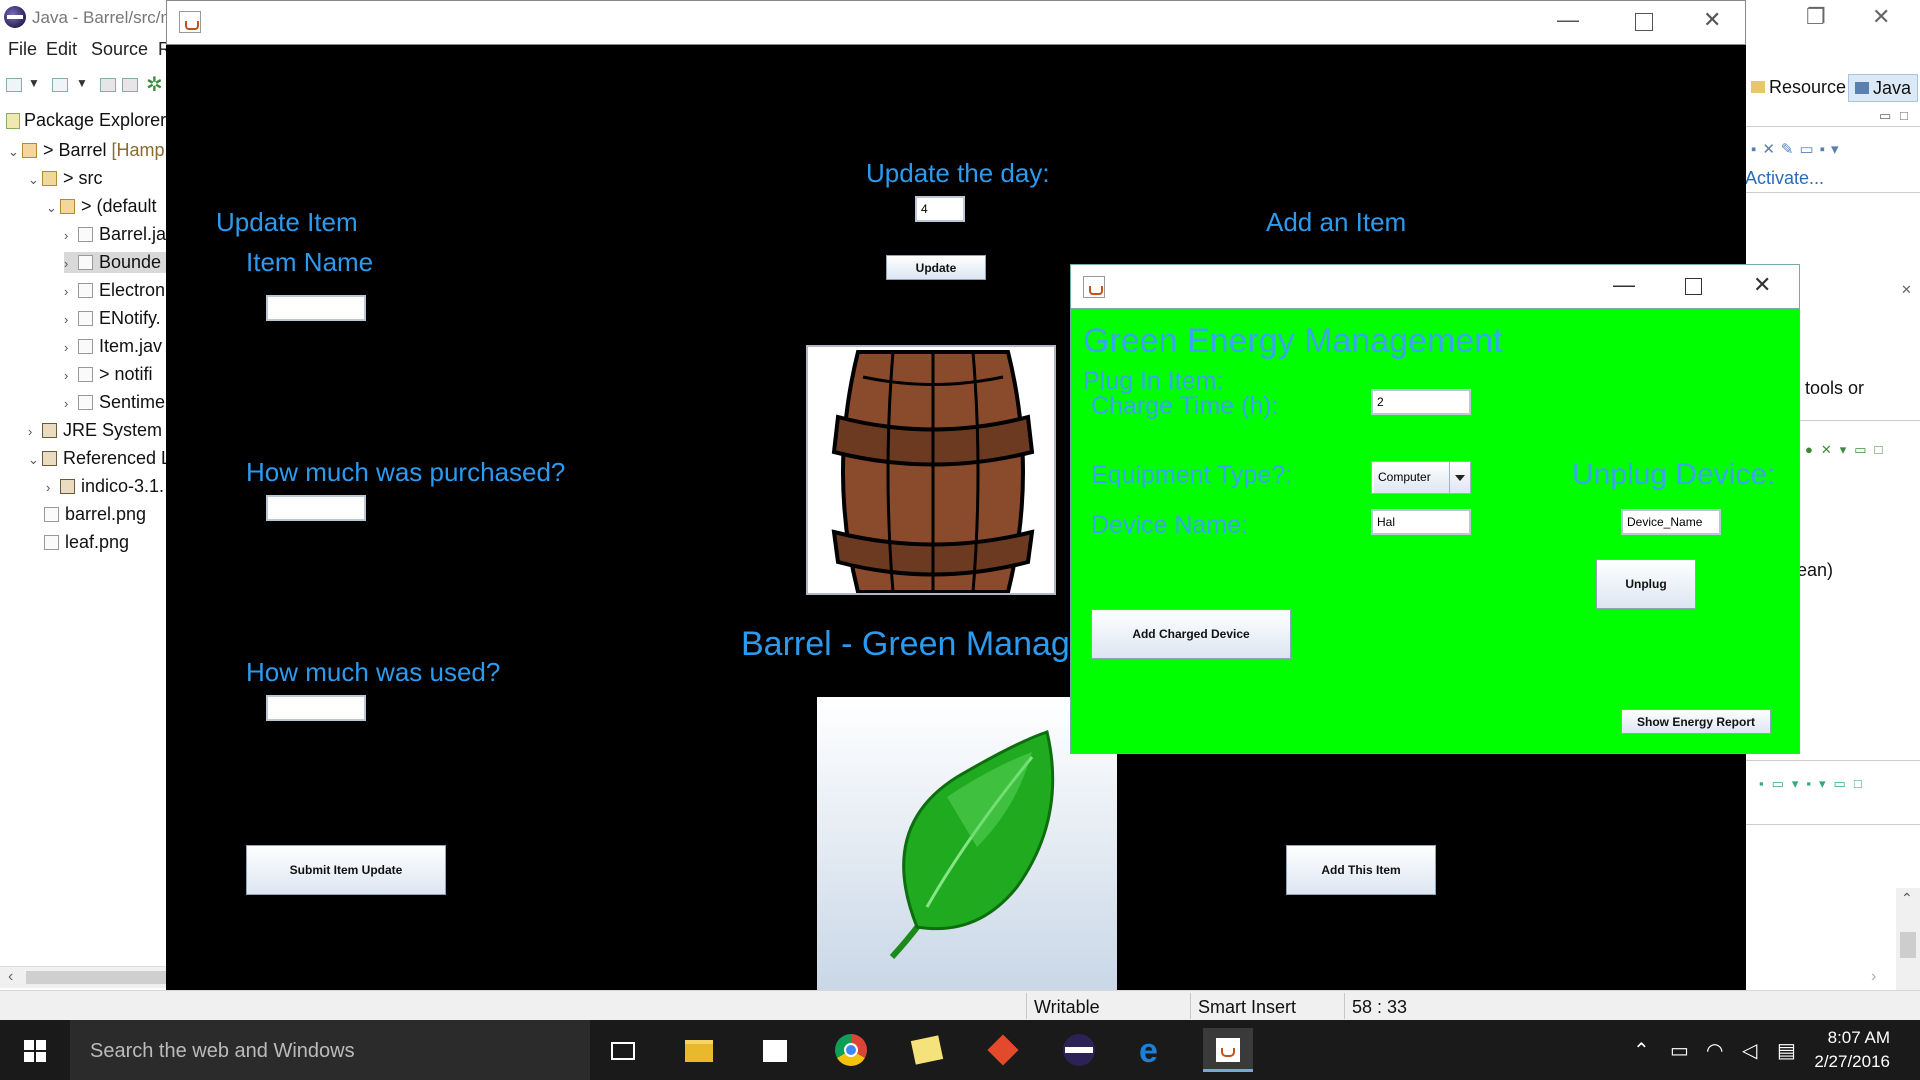 The height and width of the screenshot is (1080, 1920). Describe the element at coordinates (1646, 584) in the screenshot. I see `unplug-button: Unplug` at that location.